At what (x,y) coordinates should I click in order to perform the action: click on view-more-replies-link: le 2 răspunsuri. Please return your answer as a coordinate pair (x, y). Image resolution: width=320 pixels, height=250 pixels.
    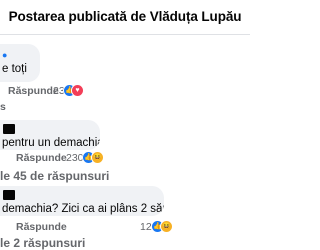
    Looking at the image, I should click on (42, 243).